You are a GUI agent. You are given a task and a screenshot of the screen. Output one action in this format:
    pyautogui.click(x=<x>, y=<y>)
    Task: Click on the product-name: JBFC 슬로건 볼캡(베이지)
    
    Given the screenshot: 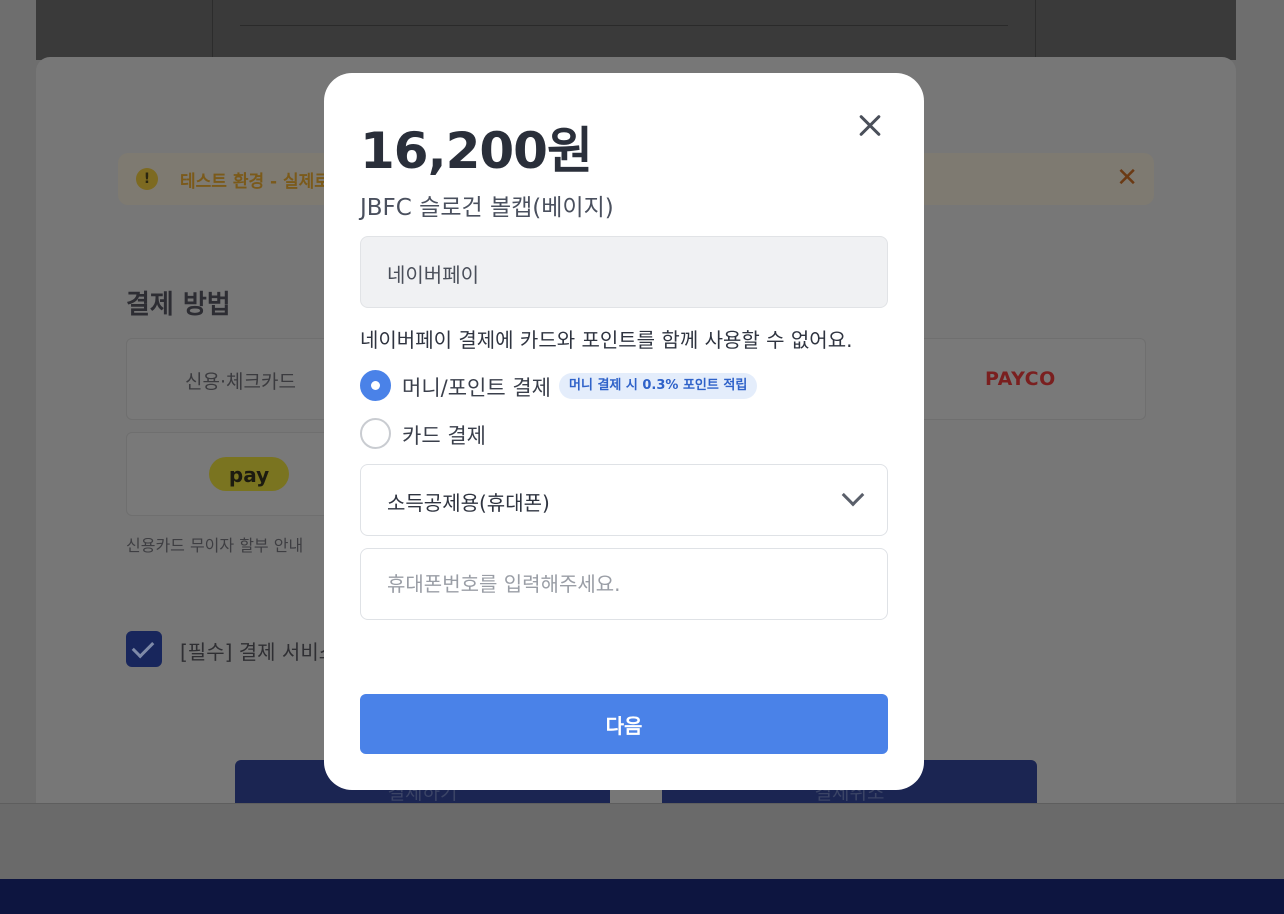 What is the action you would take?
    pyautogui.click(x=487, y=208)
    